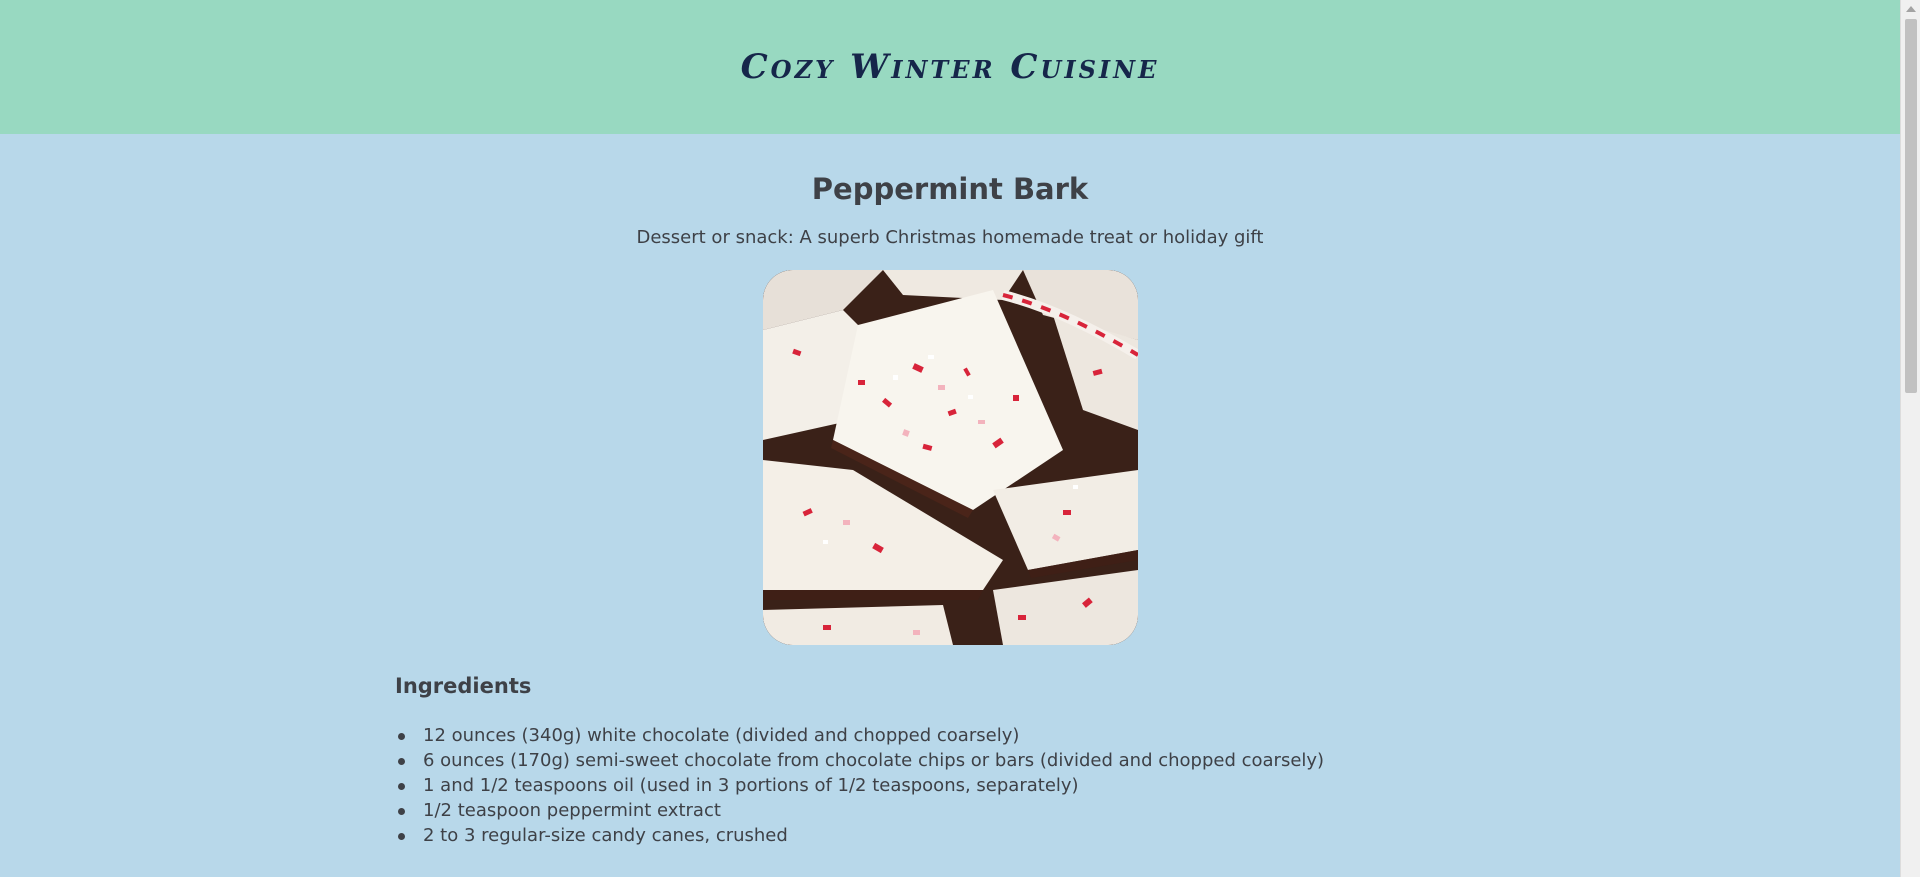  I want to click on site-title: Cozy Winter Cuisine, so click(950, 67).